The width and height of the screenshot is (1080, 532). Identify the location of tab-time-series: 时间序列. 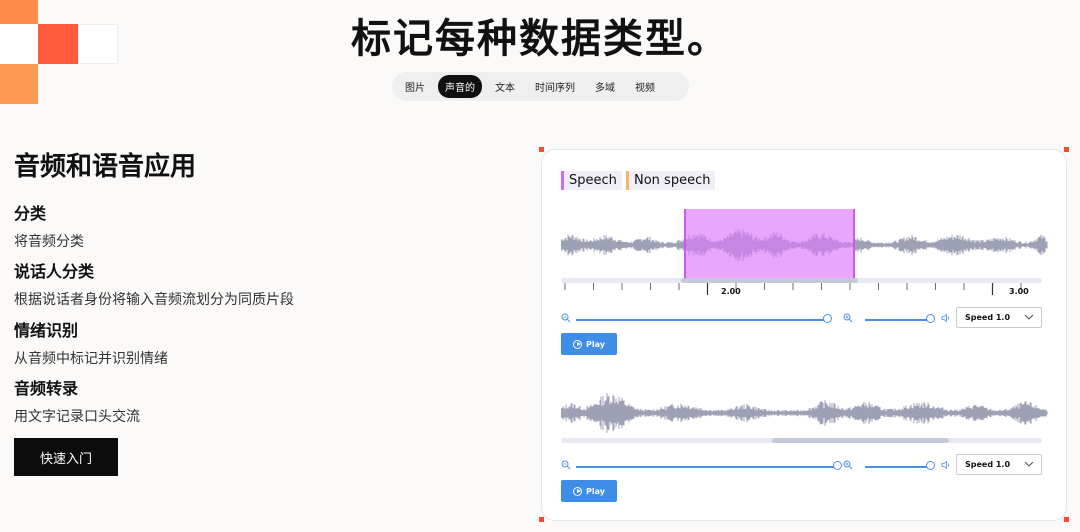
(555, 86).